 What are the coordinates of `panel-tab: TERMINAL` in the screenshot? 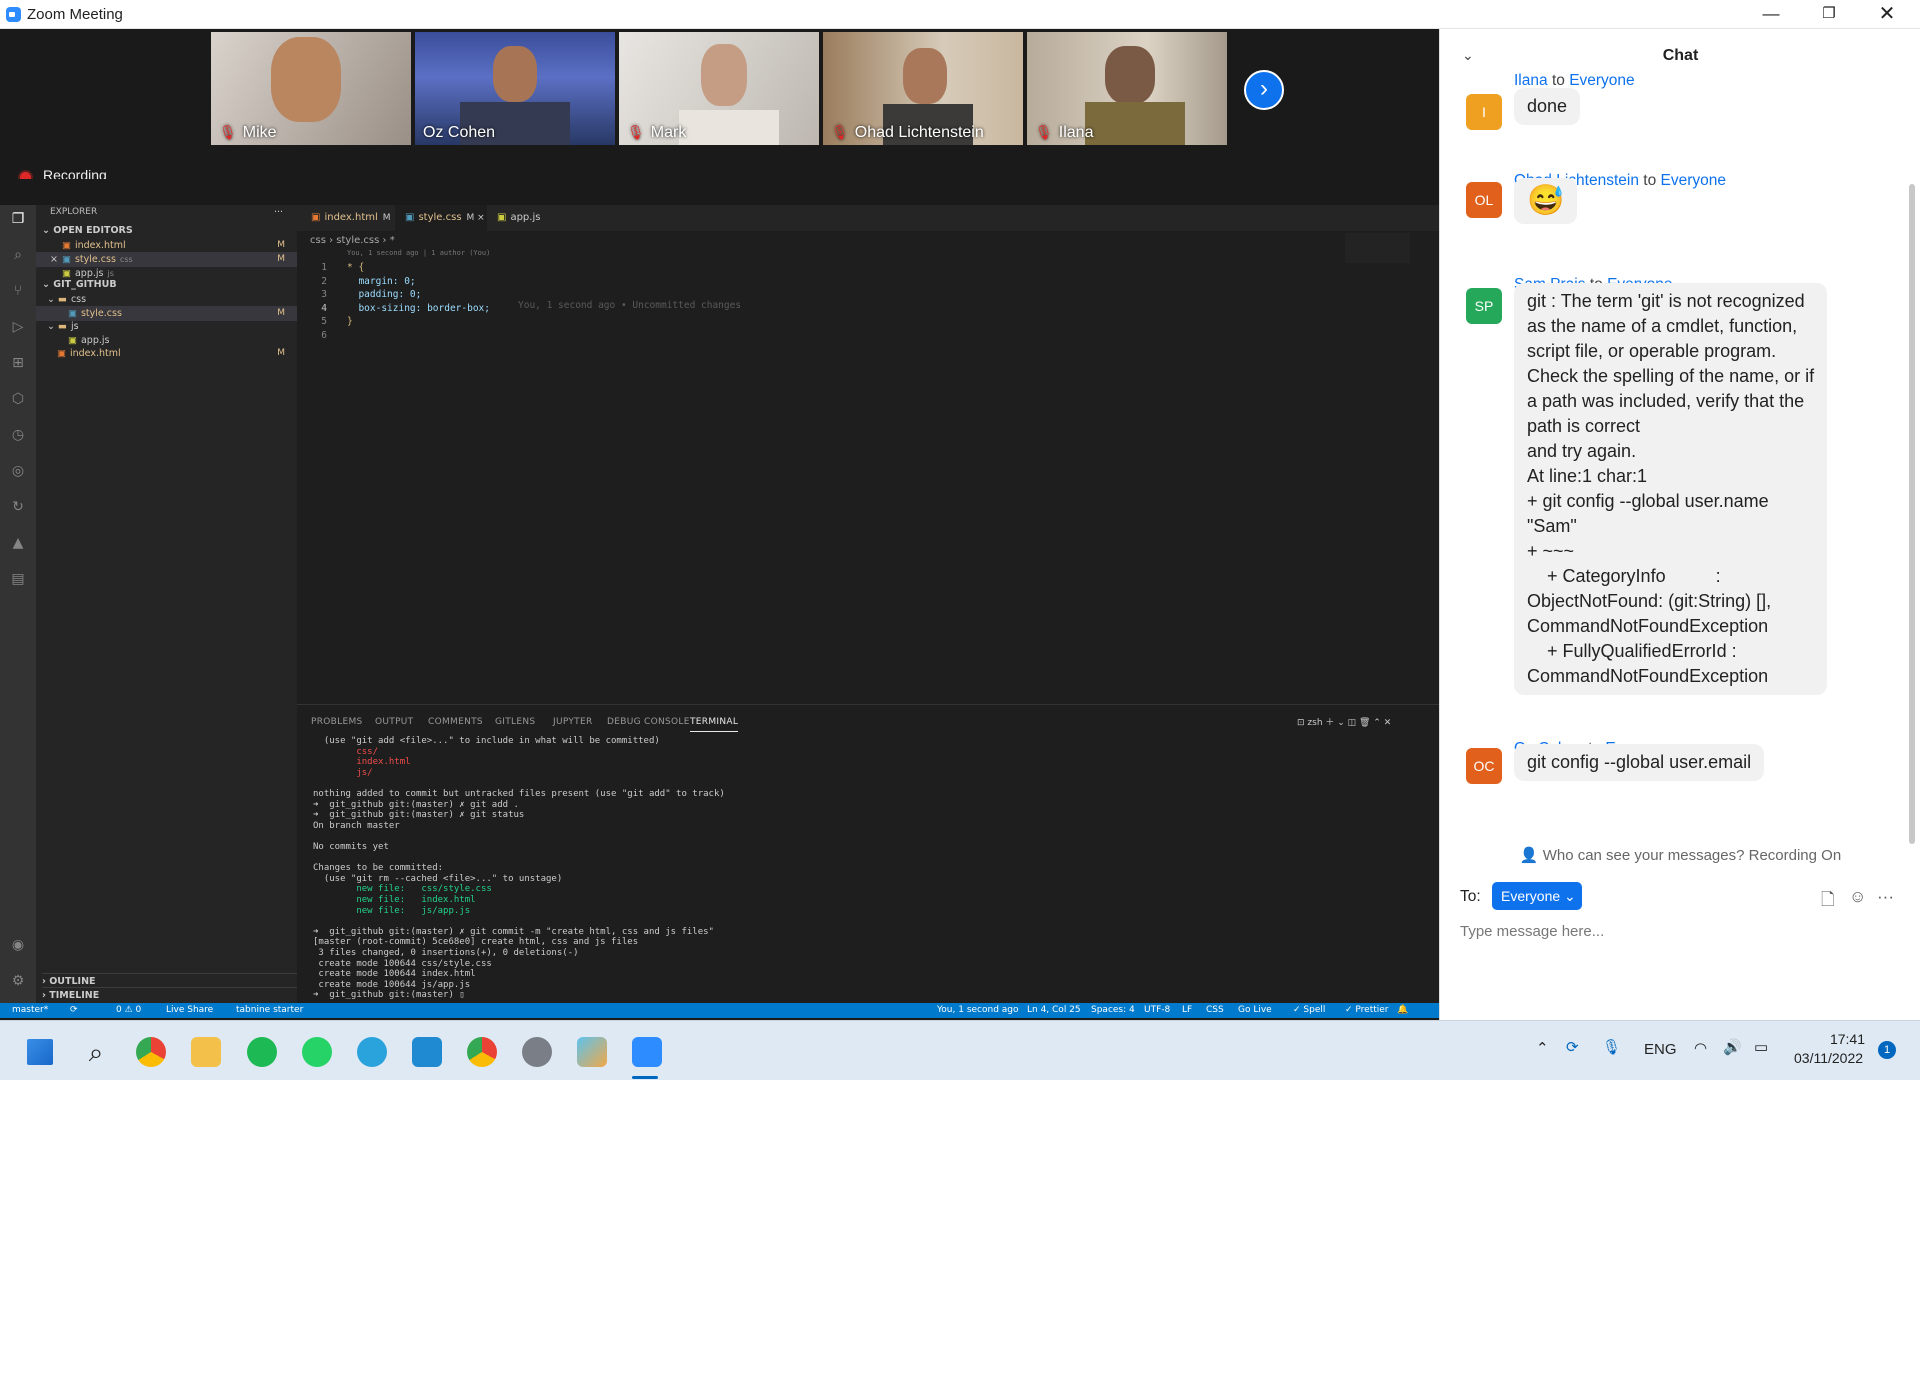 It's located at (714, 724).